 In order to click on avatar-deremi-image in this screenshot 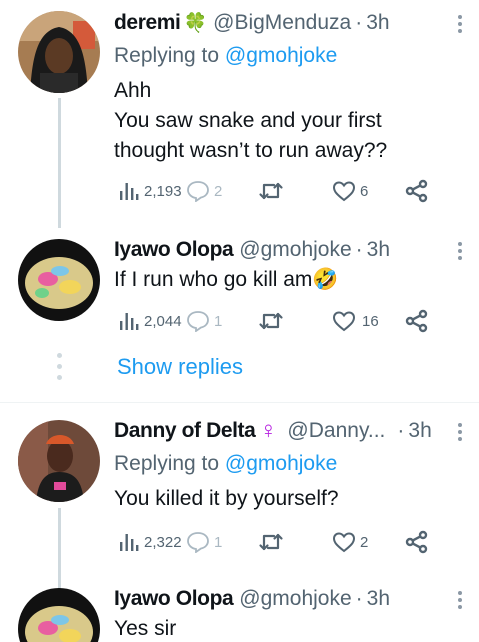, I will do `click(59, 52)`.